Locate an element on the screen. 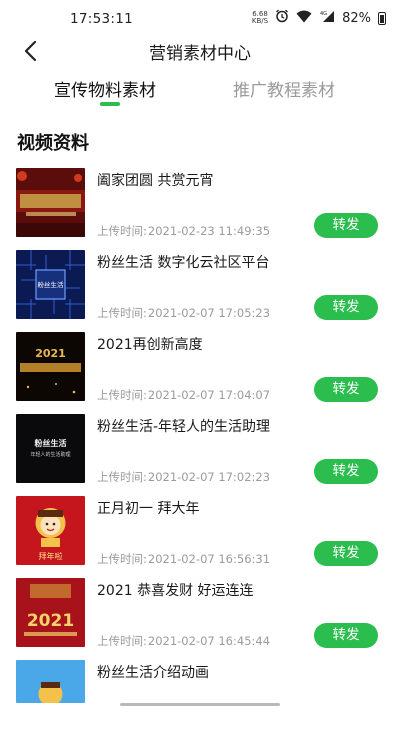 The width and height of the screenshot is (400, 742). video-thumbnail: 粉丝生活 is located at coordinates (50, 284).